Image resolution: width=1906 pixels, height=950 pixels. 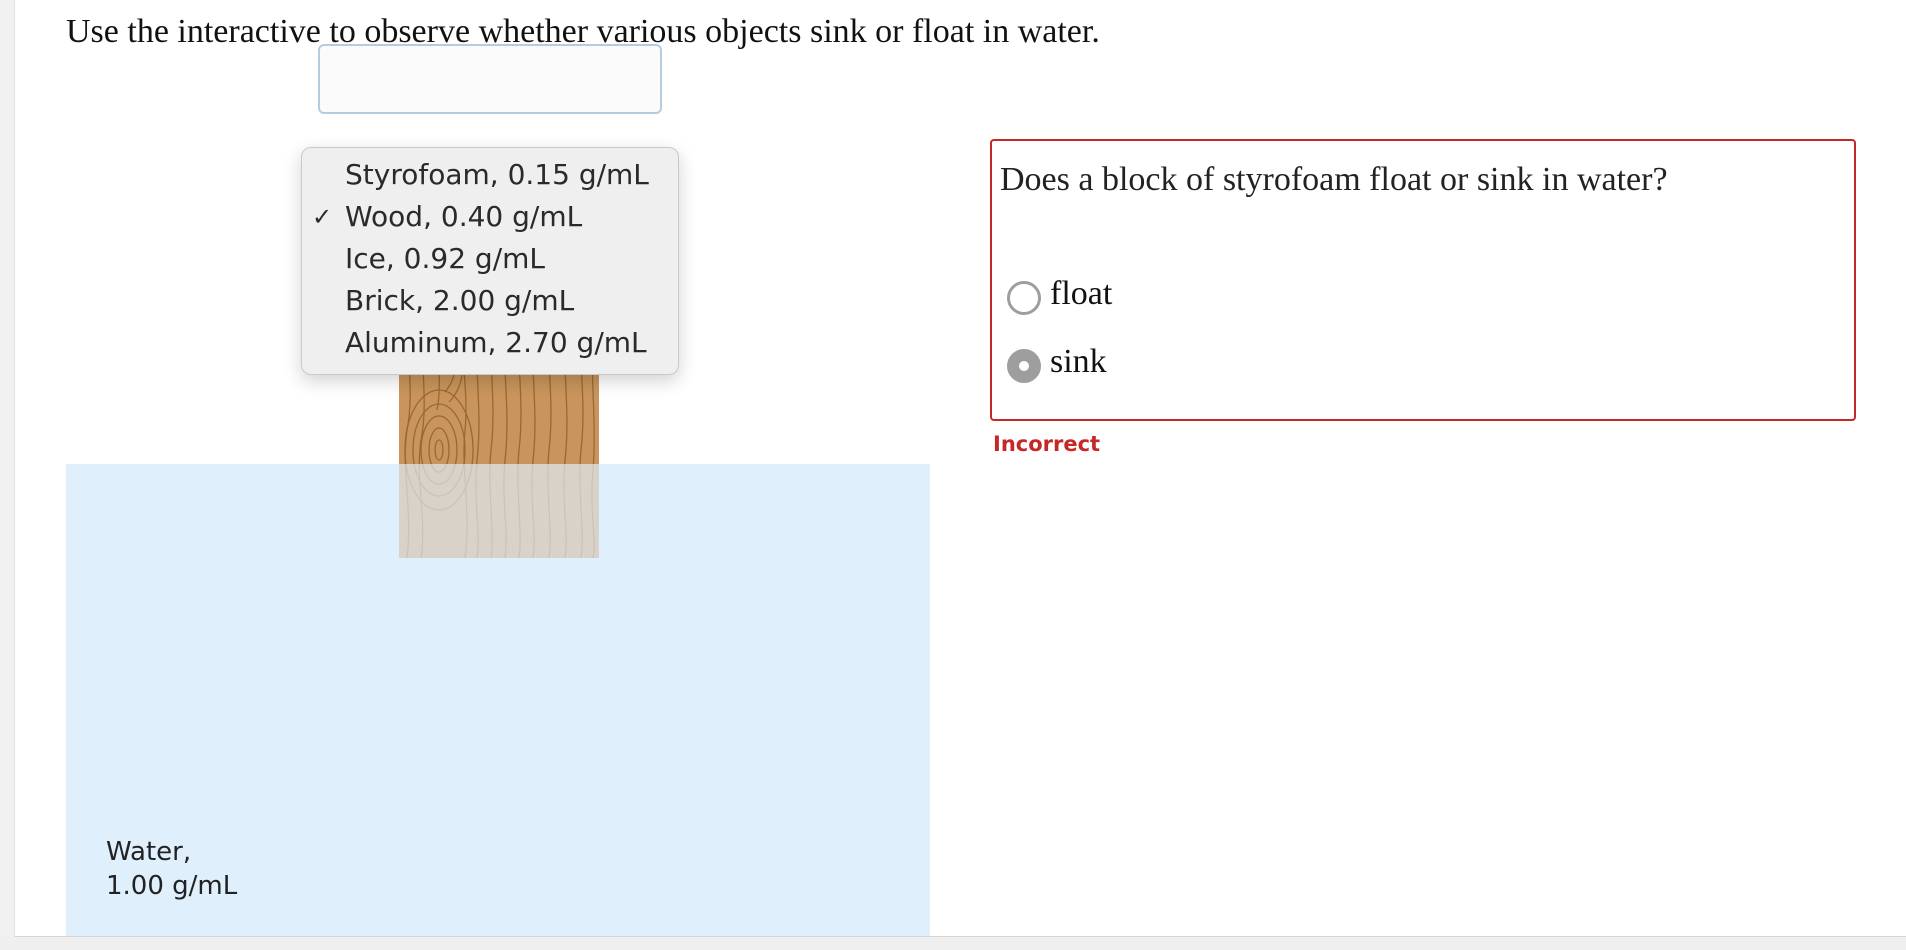 I want to click on bottom-edge, so click(x=953, y=943).